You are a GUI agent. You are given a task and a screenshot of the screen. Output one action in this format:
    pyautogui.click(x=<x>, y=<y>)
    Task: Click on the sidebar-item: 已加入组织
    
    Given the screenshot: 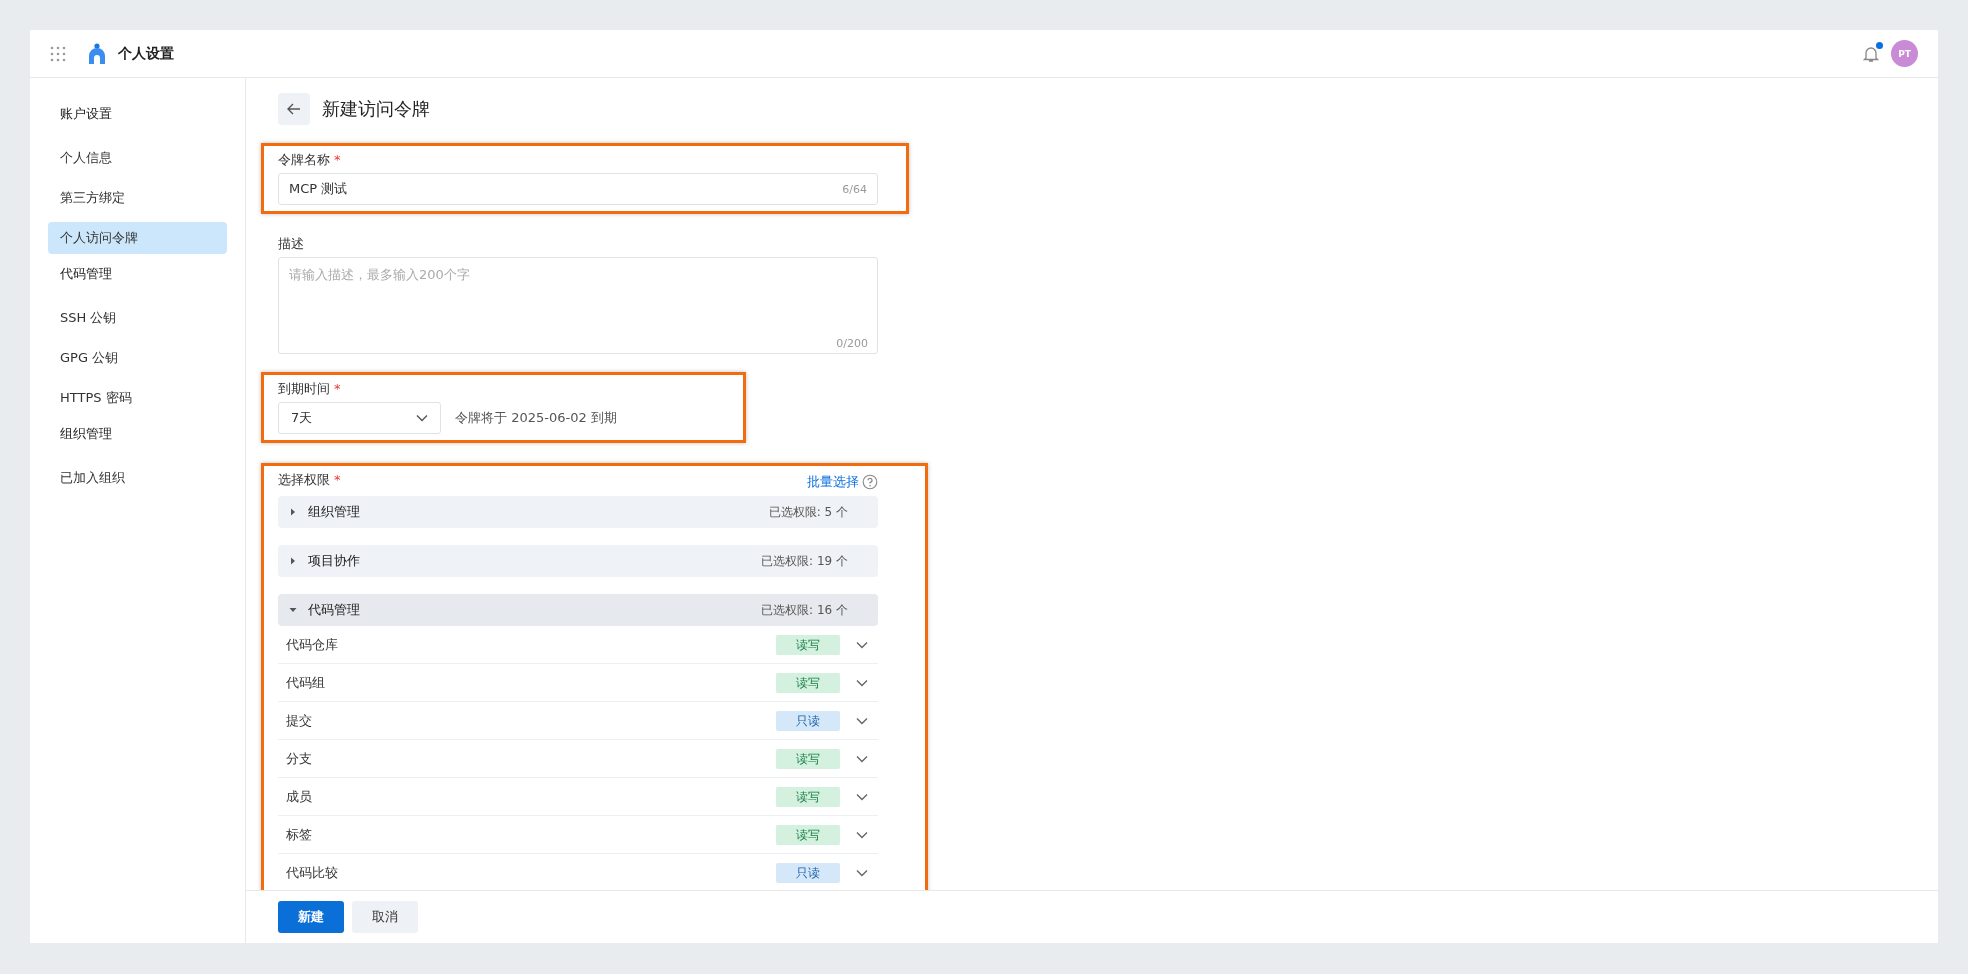 What is the action you would take?
    pyautogui.click(x=137, y=478)
    